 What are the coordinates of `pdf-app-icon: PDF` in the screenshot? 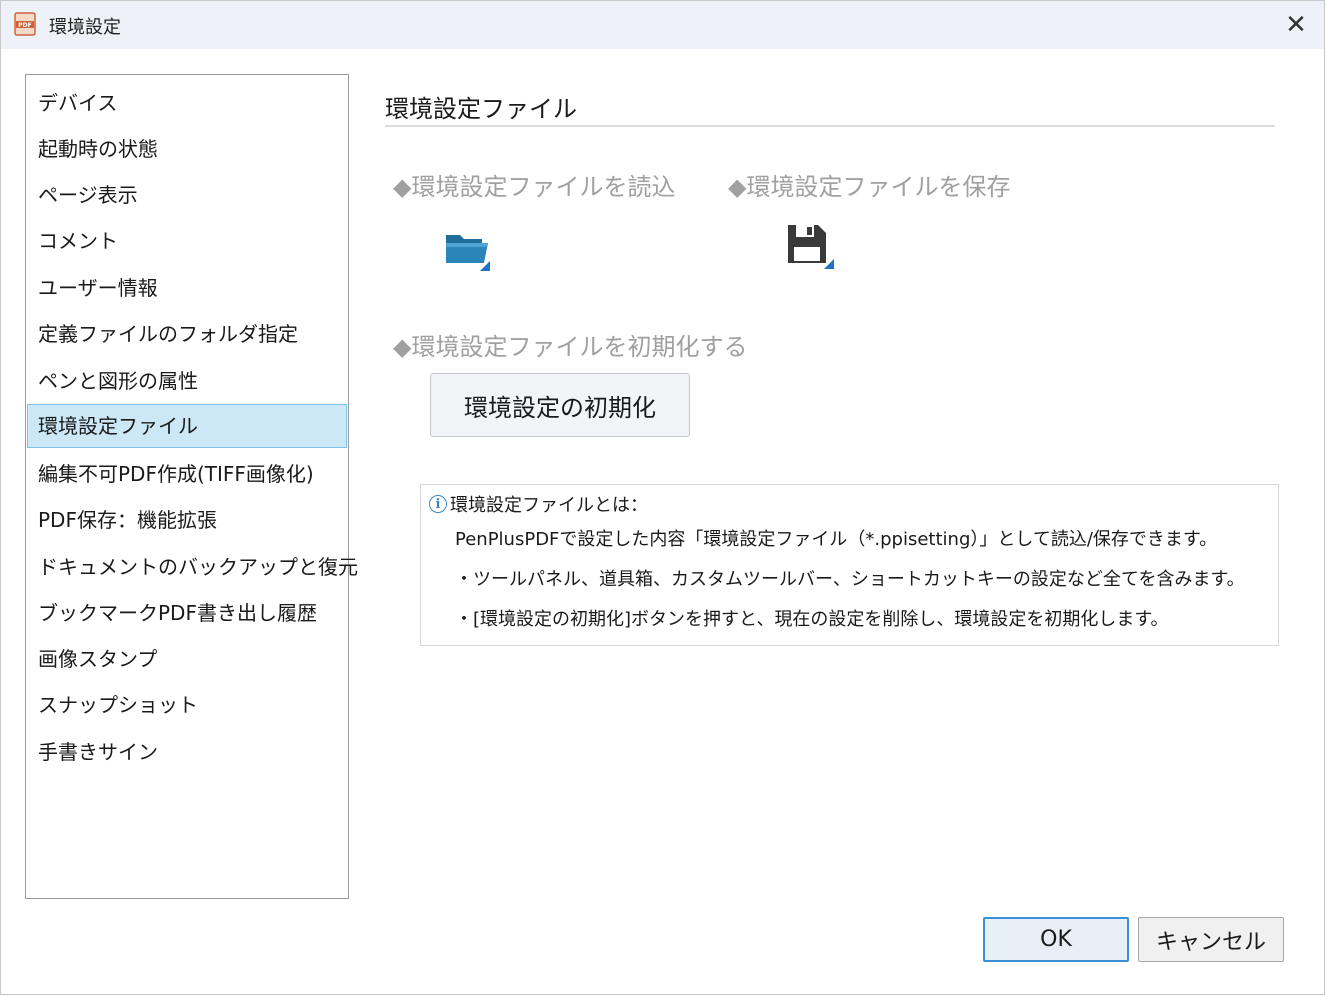 It's located at (25, 24).